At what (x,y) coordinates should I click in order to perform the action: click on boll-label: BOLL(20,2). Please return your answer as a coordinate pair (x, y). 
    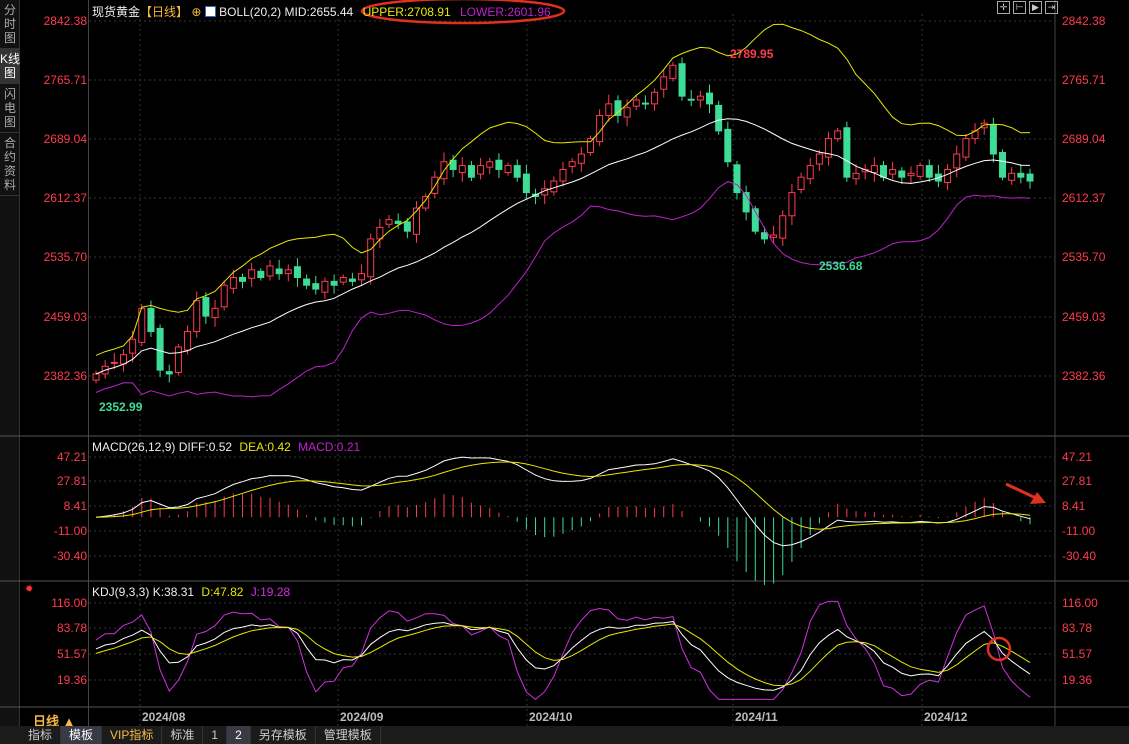
    Looking at the image, I should click on (250, 12).